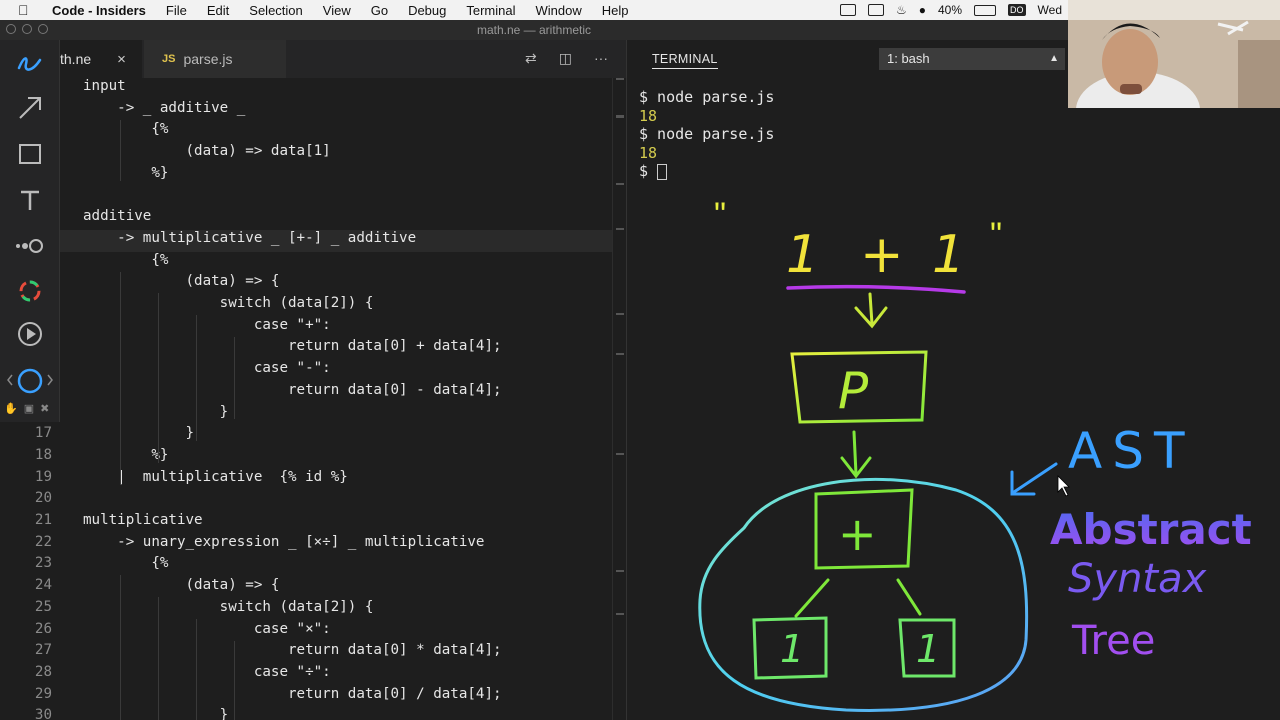 Image resolution: width=1280 pixels, height=720 pixels. I want to click on code-line: }, so click(306, 415).